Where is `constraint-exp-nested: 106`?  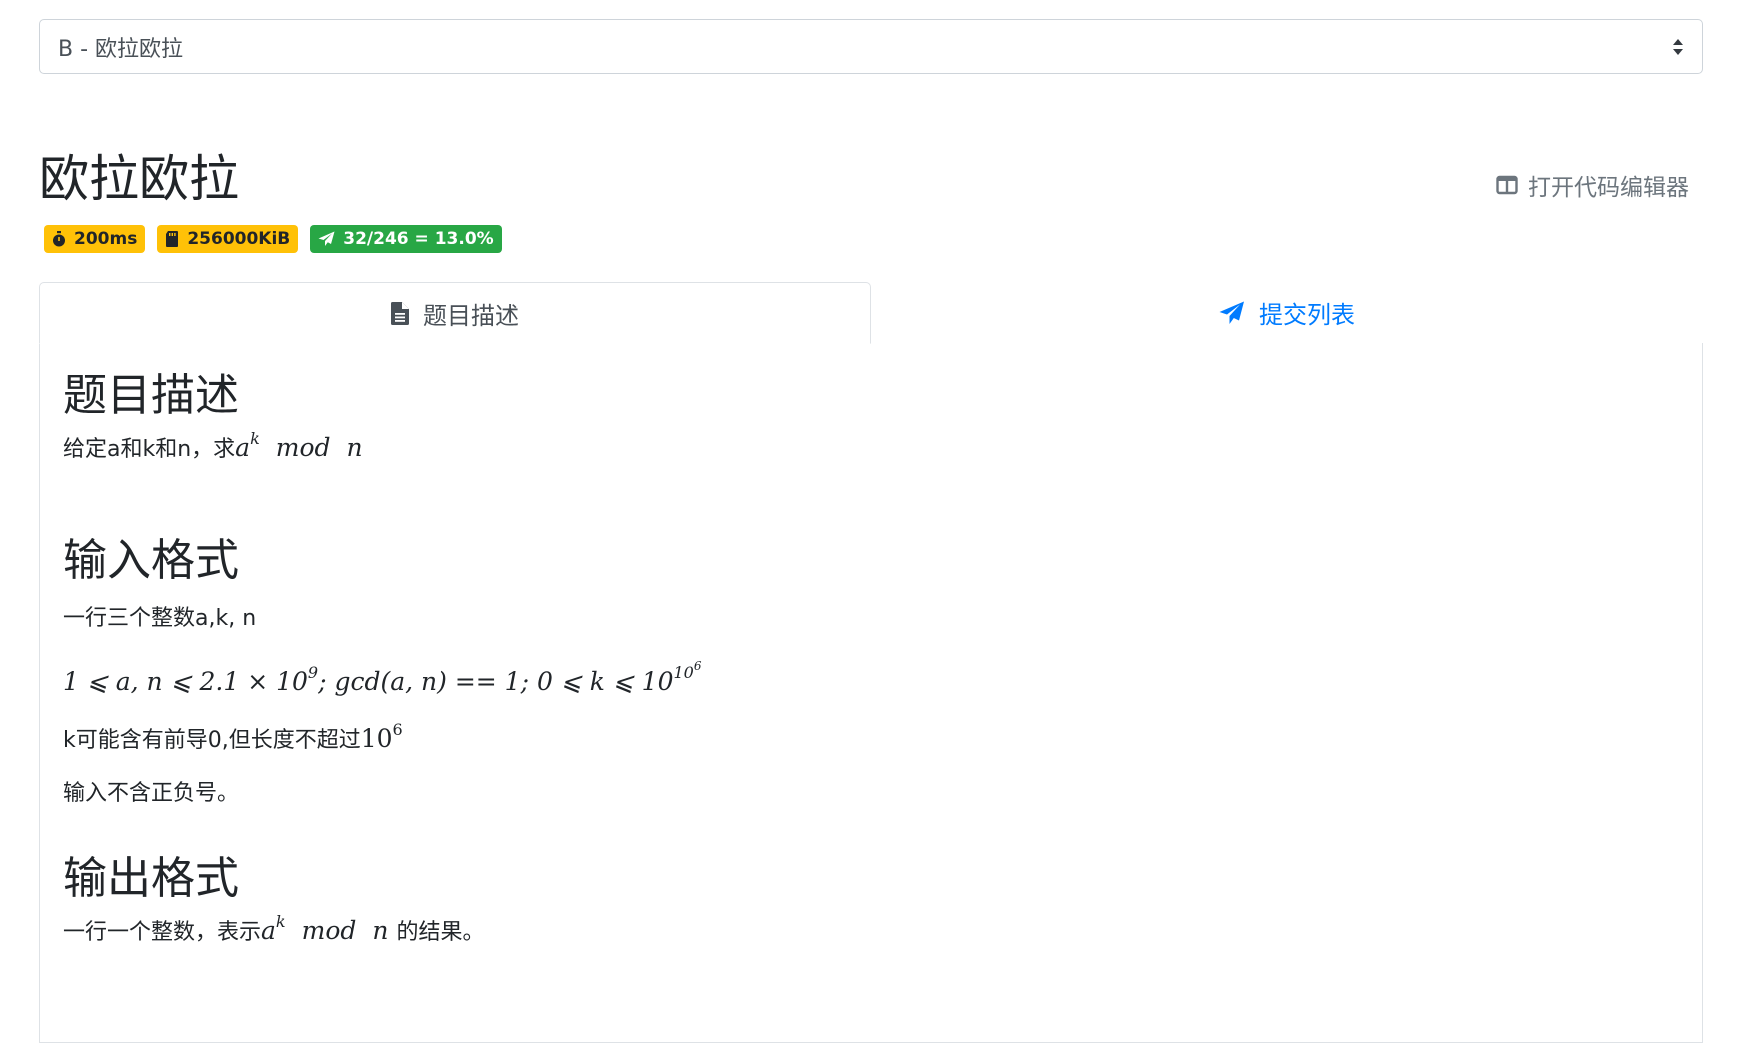
constraint-exp-nested: 106 is located at coordinates (687, 671).